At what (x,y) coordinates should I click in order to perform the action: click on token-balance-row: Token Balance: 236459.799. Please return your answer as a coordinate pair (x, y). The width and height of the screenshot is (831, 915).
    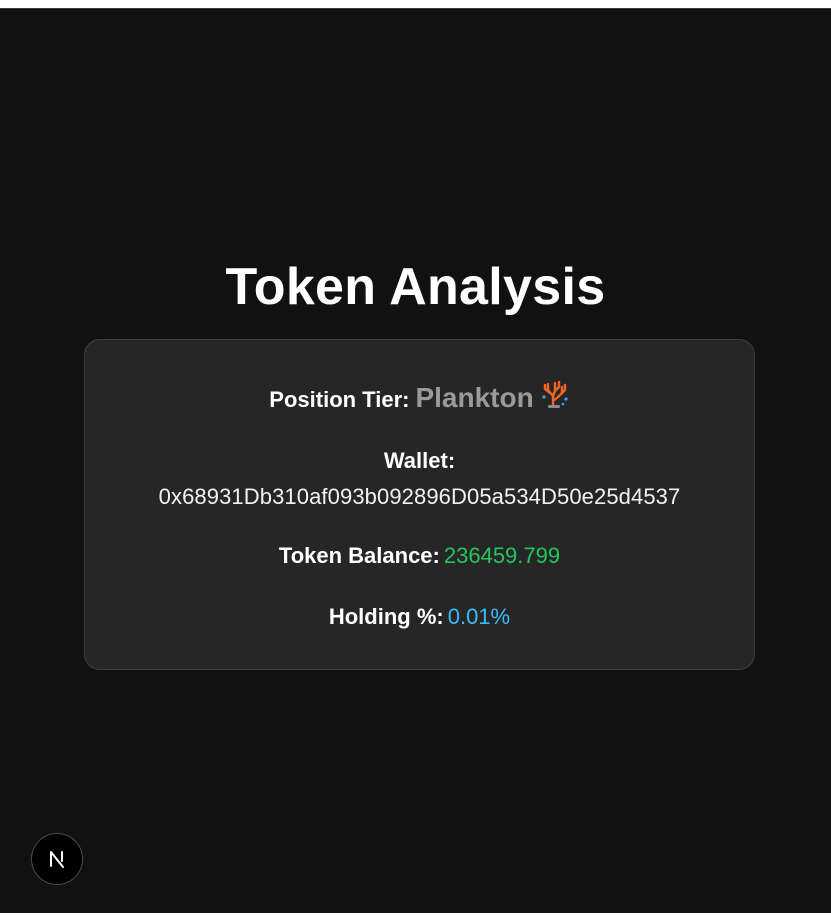
    Looking at the image, I should click on (419, 556).